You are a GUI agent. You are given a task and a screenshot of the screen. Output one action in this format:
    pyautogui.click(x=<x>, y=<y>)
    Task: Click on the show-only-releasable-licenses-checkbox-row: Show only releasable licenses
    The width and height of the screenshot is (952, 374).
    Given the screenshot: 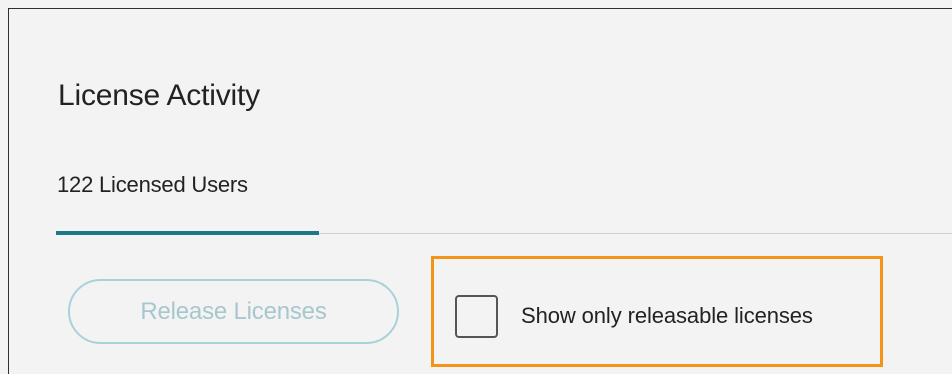 What is the action you would take?
    pyautogui.click(x=634, y=316)
    